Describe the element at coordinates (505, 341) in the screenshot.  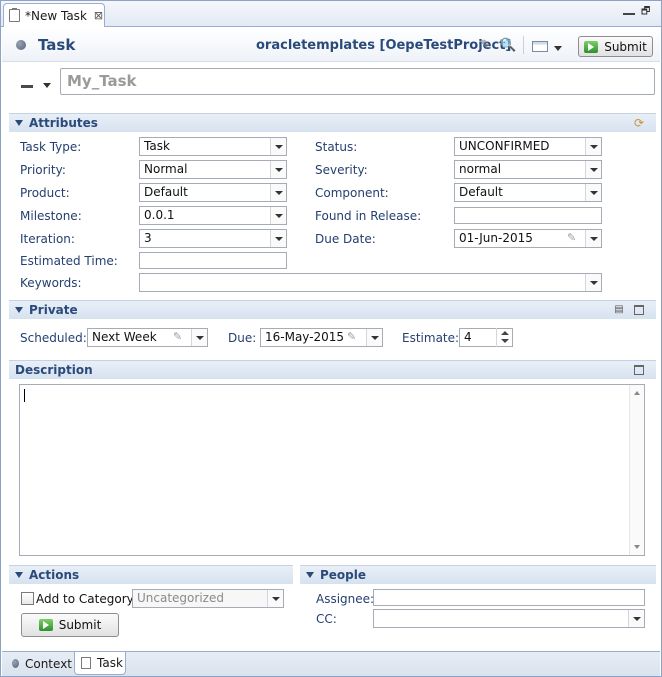
I see `decrement-icon` at that location.